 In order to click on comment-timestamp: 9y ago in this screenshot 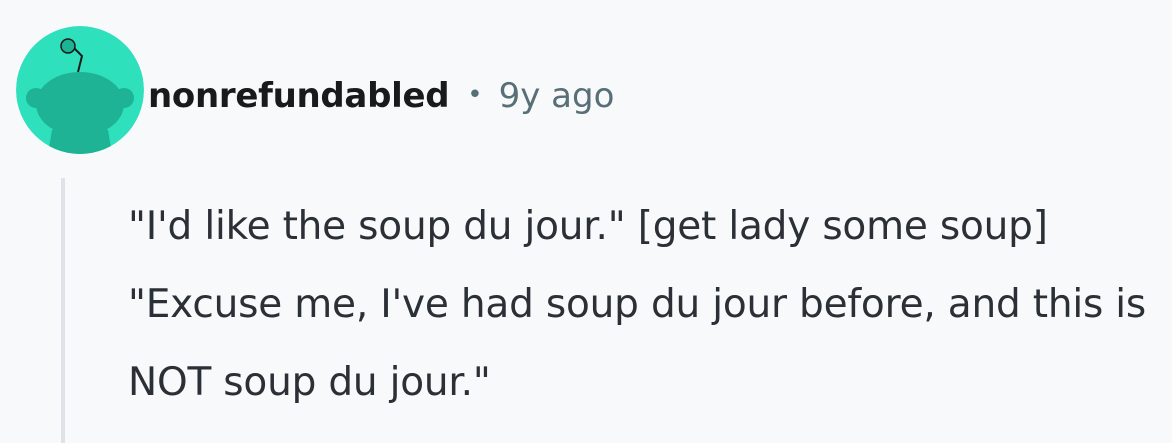, I will do `click(557, 96)`.